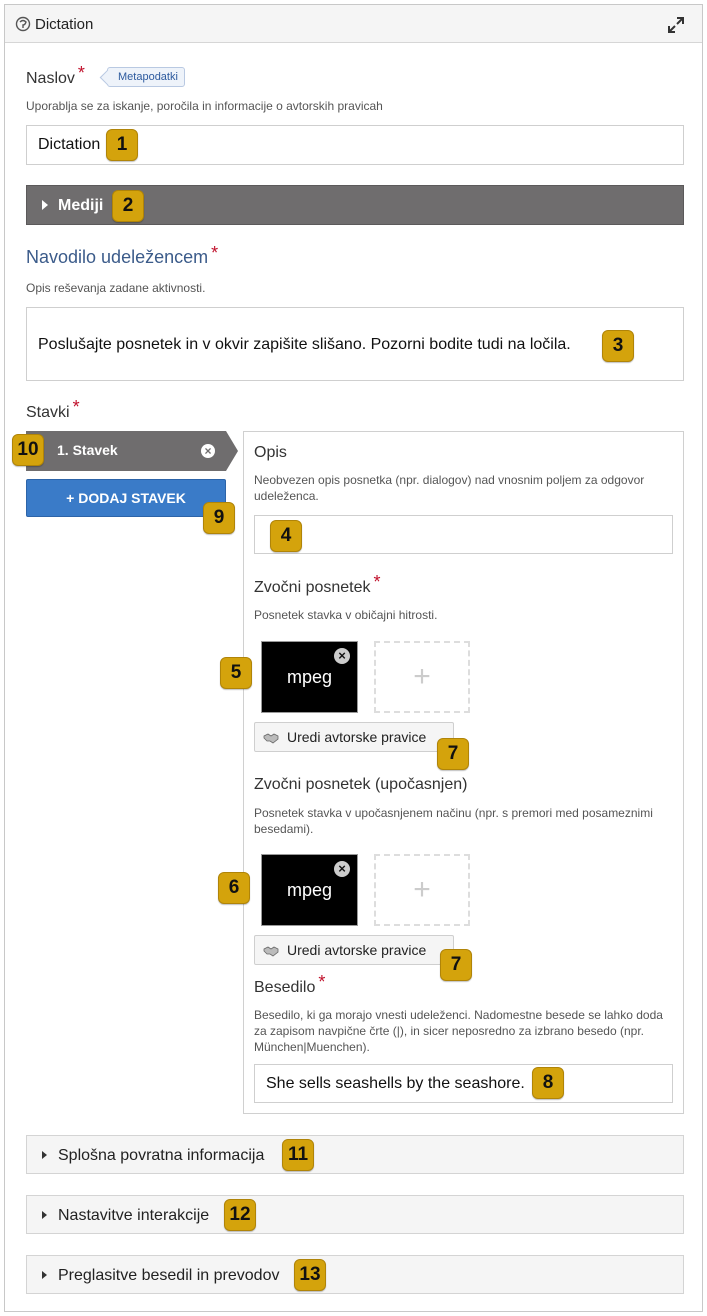 The image size is (707, 1316). I want to click on callout-badge-13: 13, so click(310, 1275).